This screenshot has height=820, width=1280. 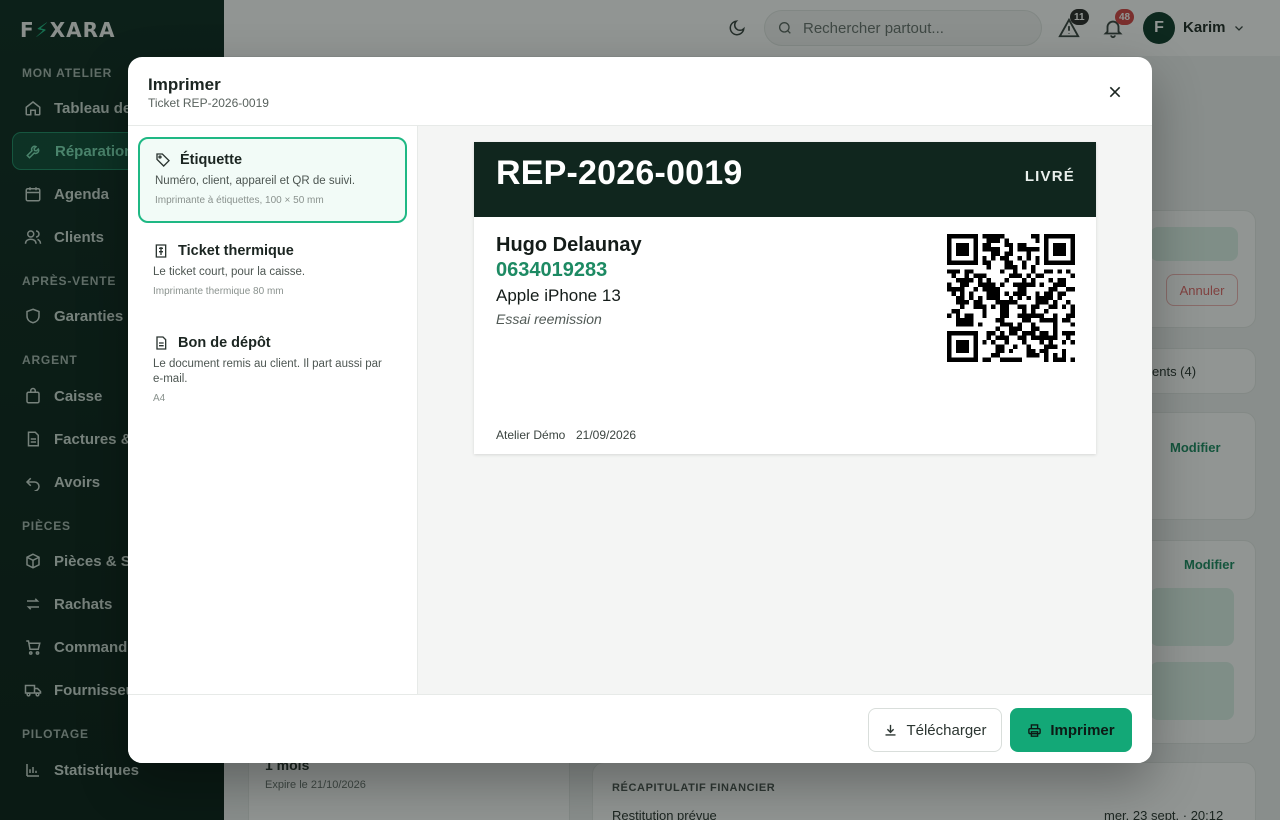 What do you see at coordinates (184, 84) in the screenshot?
I see `dialog-title: Imprimer` at bounding box center [184, 84].